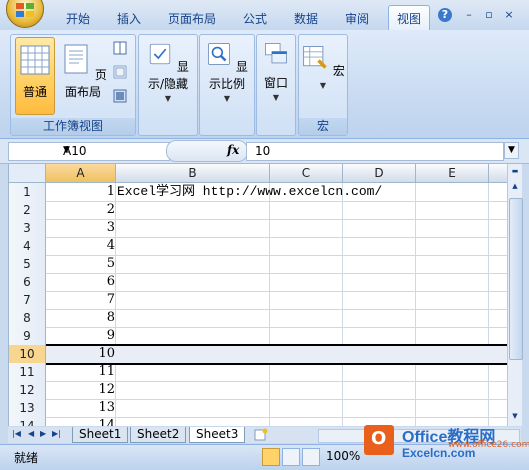 This screenshot has width=529, height=470. What do you see at coordinates (445, 15) in the screenshot?
I see `help-icon: ?` at bounding box center [445, 15].